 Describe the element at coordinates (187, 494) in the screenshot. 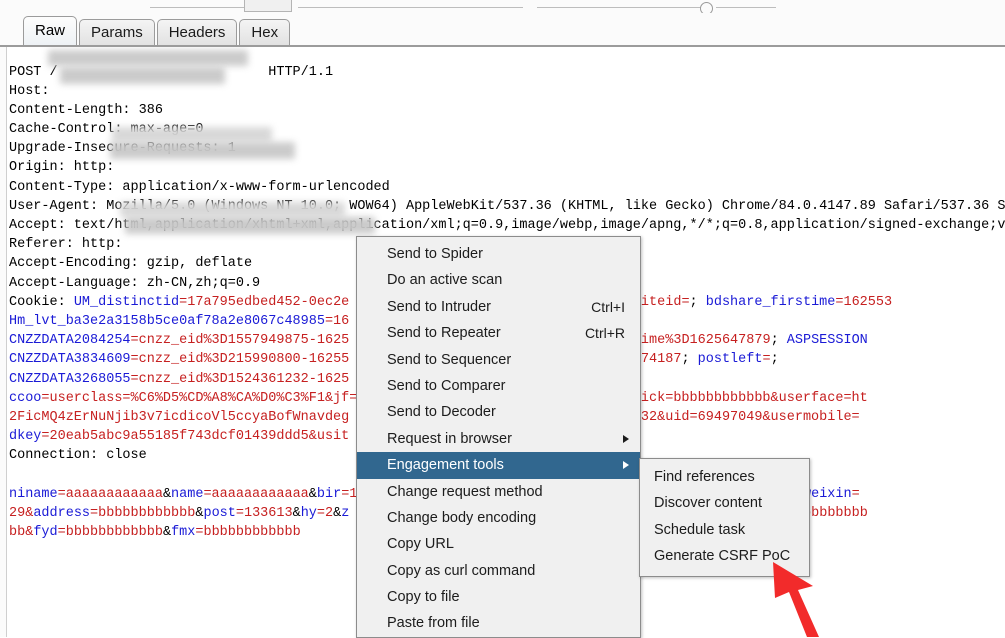

I see `request-token: name` at that location.